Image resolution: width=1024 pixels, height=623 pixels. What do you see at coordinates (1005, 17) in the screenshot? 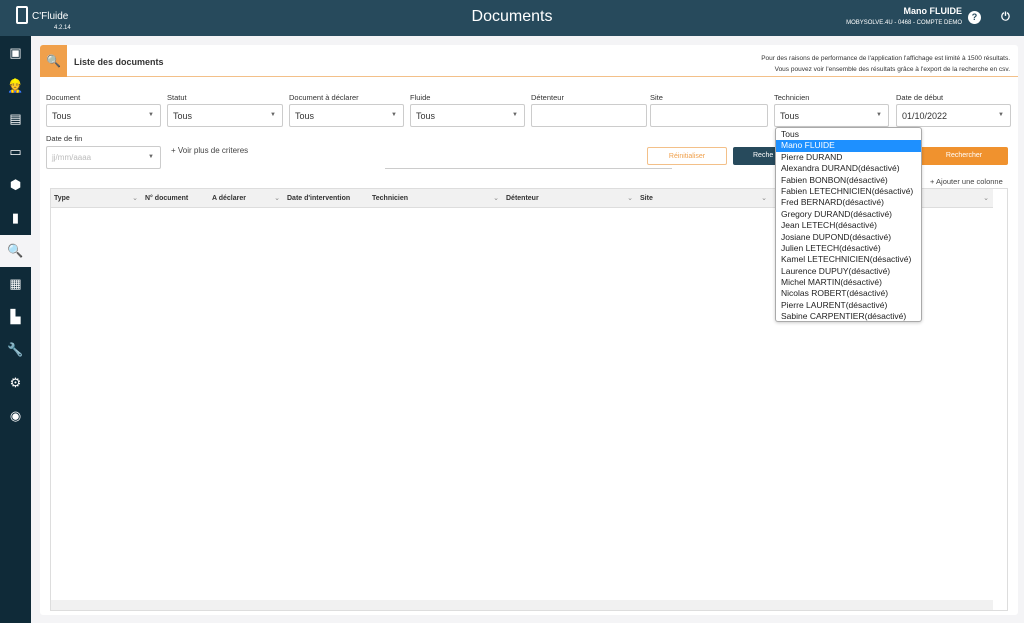
I see `power-icon: ⏻` at bounding box center [1005, 17].